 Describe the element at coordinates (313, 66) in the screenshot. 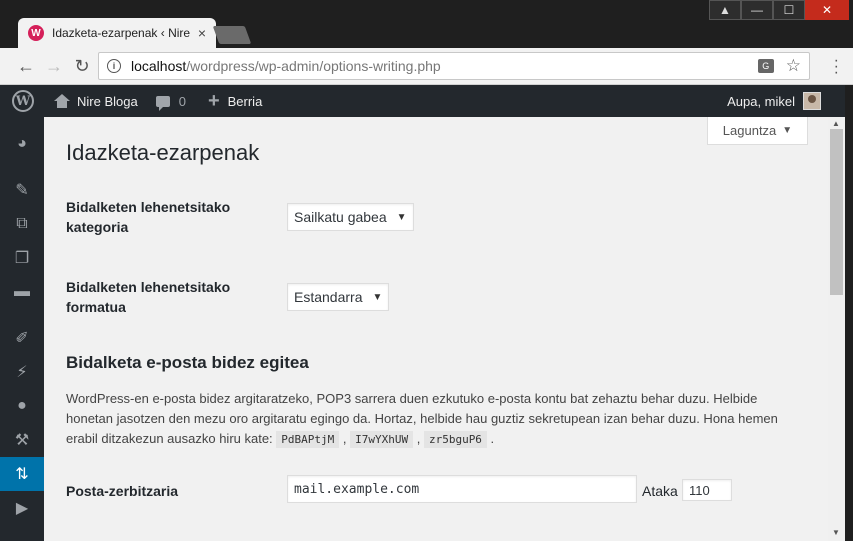

I see `url-path: /wordpress/wp-admin/options-writing.php` at that location.